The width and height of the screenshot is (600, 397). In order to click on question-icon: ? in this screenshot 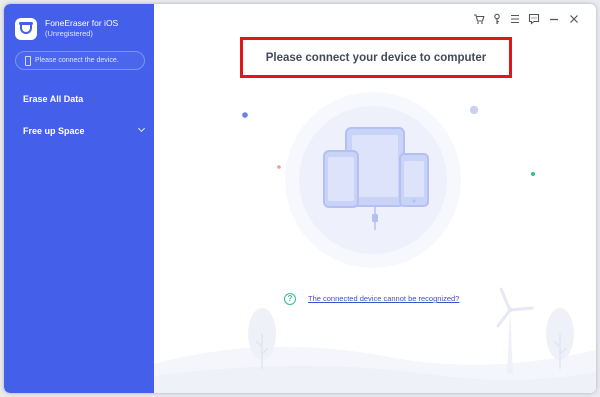, I will do `click(290, 299)`.